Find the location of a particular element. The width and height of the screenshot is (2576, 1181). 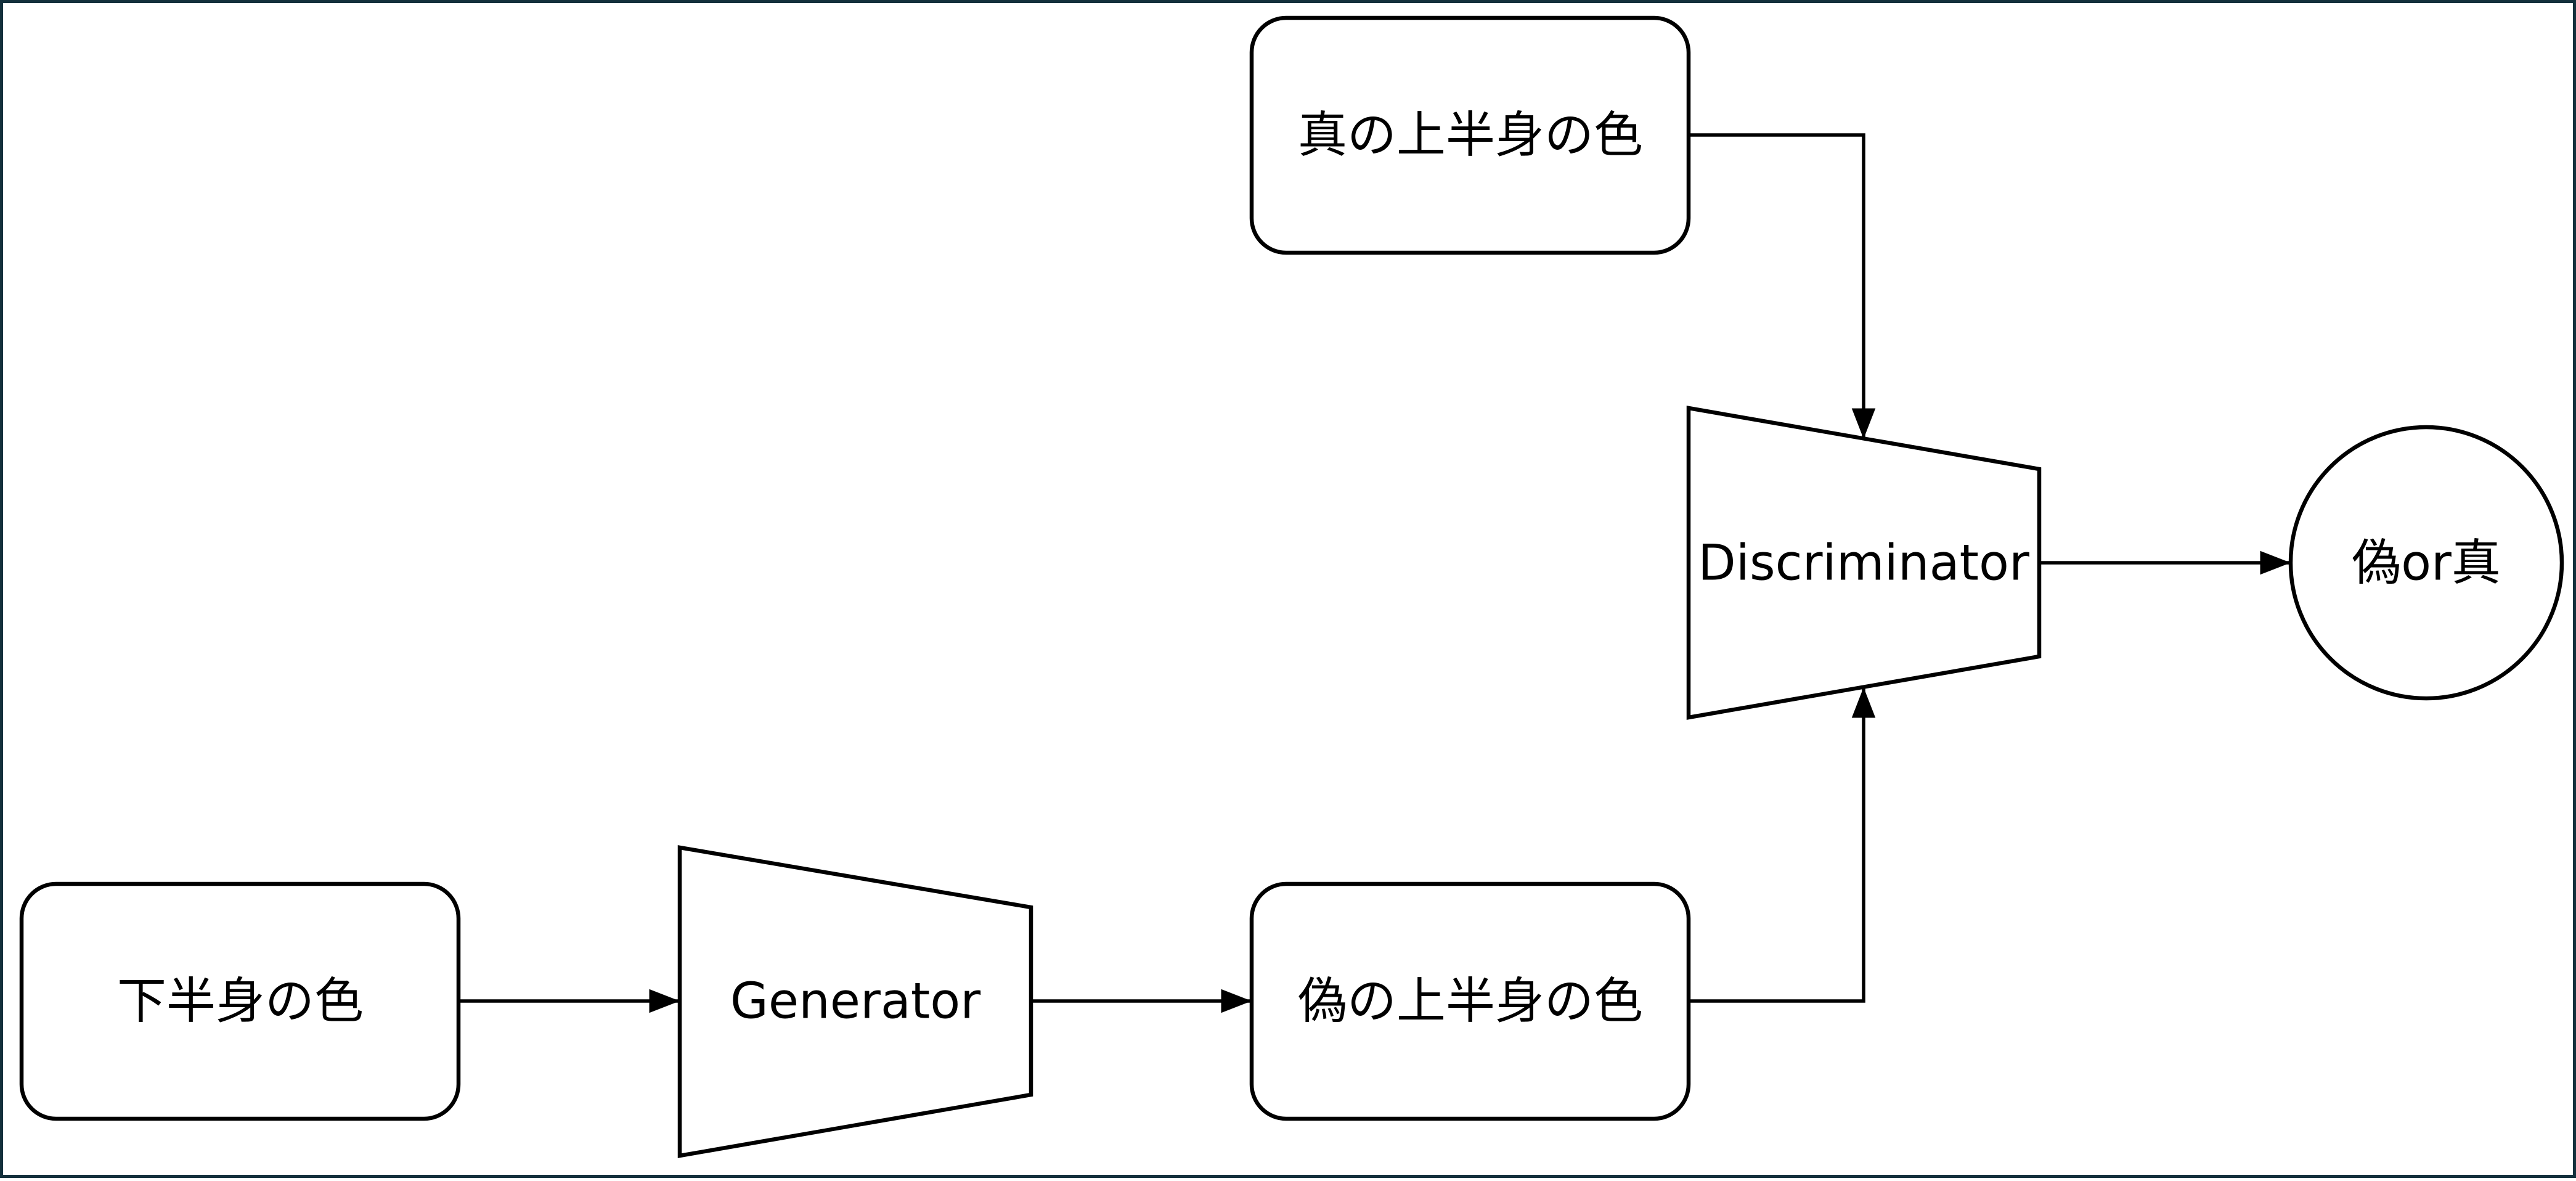

fake-upper-body-node: 偽の上半身の色 is located at coordinates (1470, 1001).